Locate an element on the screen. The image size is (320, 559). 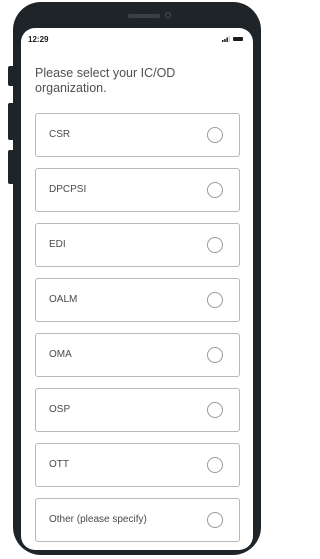
option-oma: OMA is located at coordinates (137, 355).